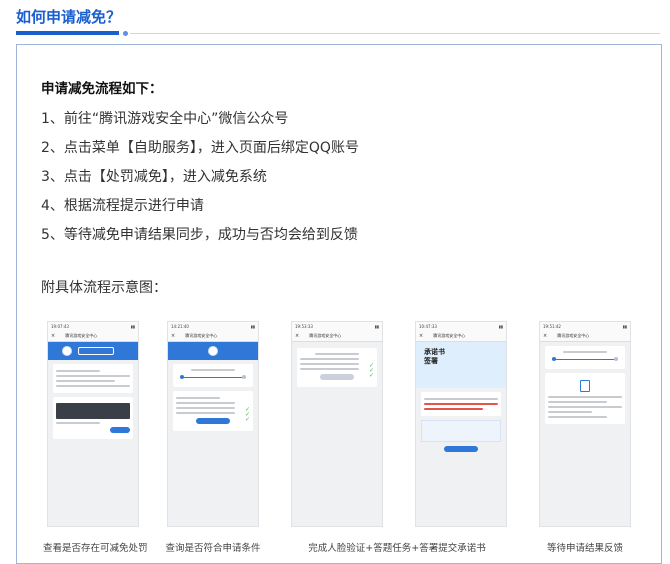  Describe the element at coordinates (69, 17) in the screenshot. I see `section-heading: 如何申请减免？` at that location.